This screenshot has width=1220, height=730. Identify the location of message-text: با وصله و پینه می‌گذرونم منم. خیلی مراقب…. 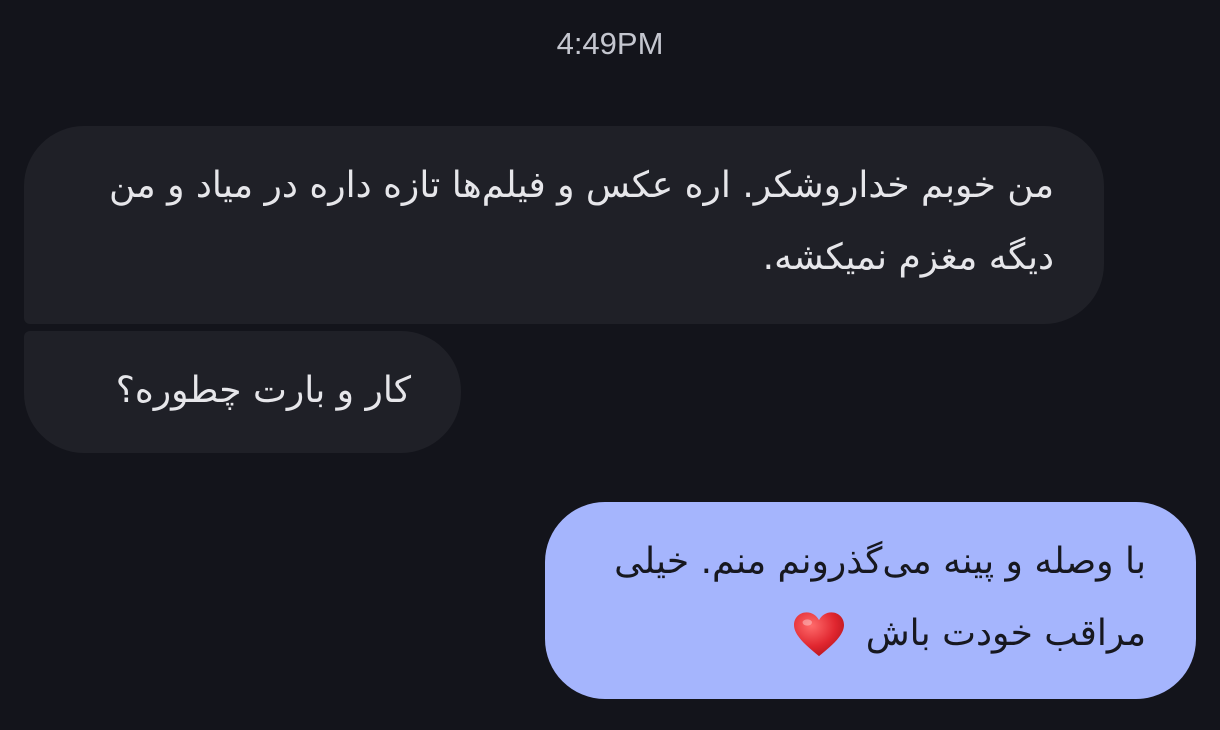
(880, 597).